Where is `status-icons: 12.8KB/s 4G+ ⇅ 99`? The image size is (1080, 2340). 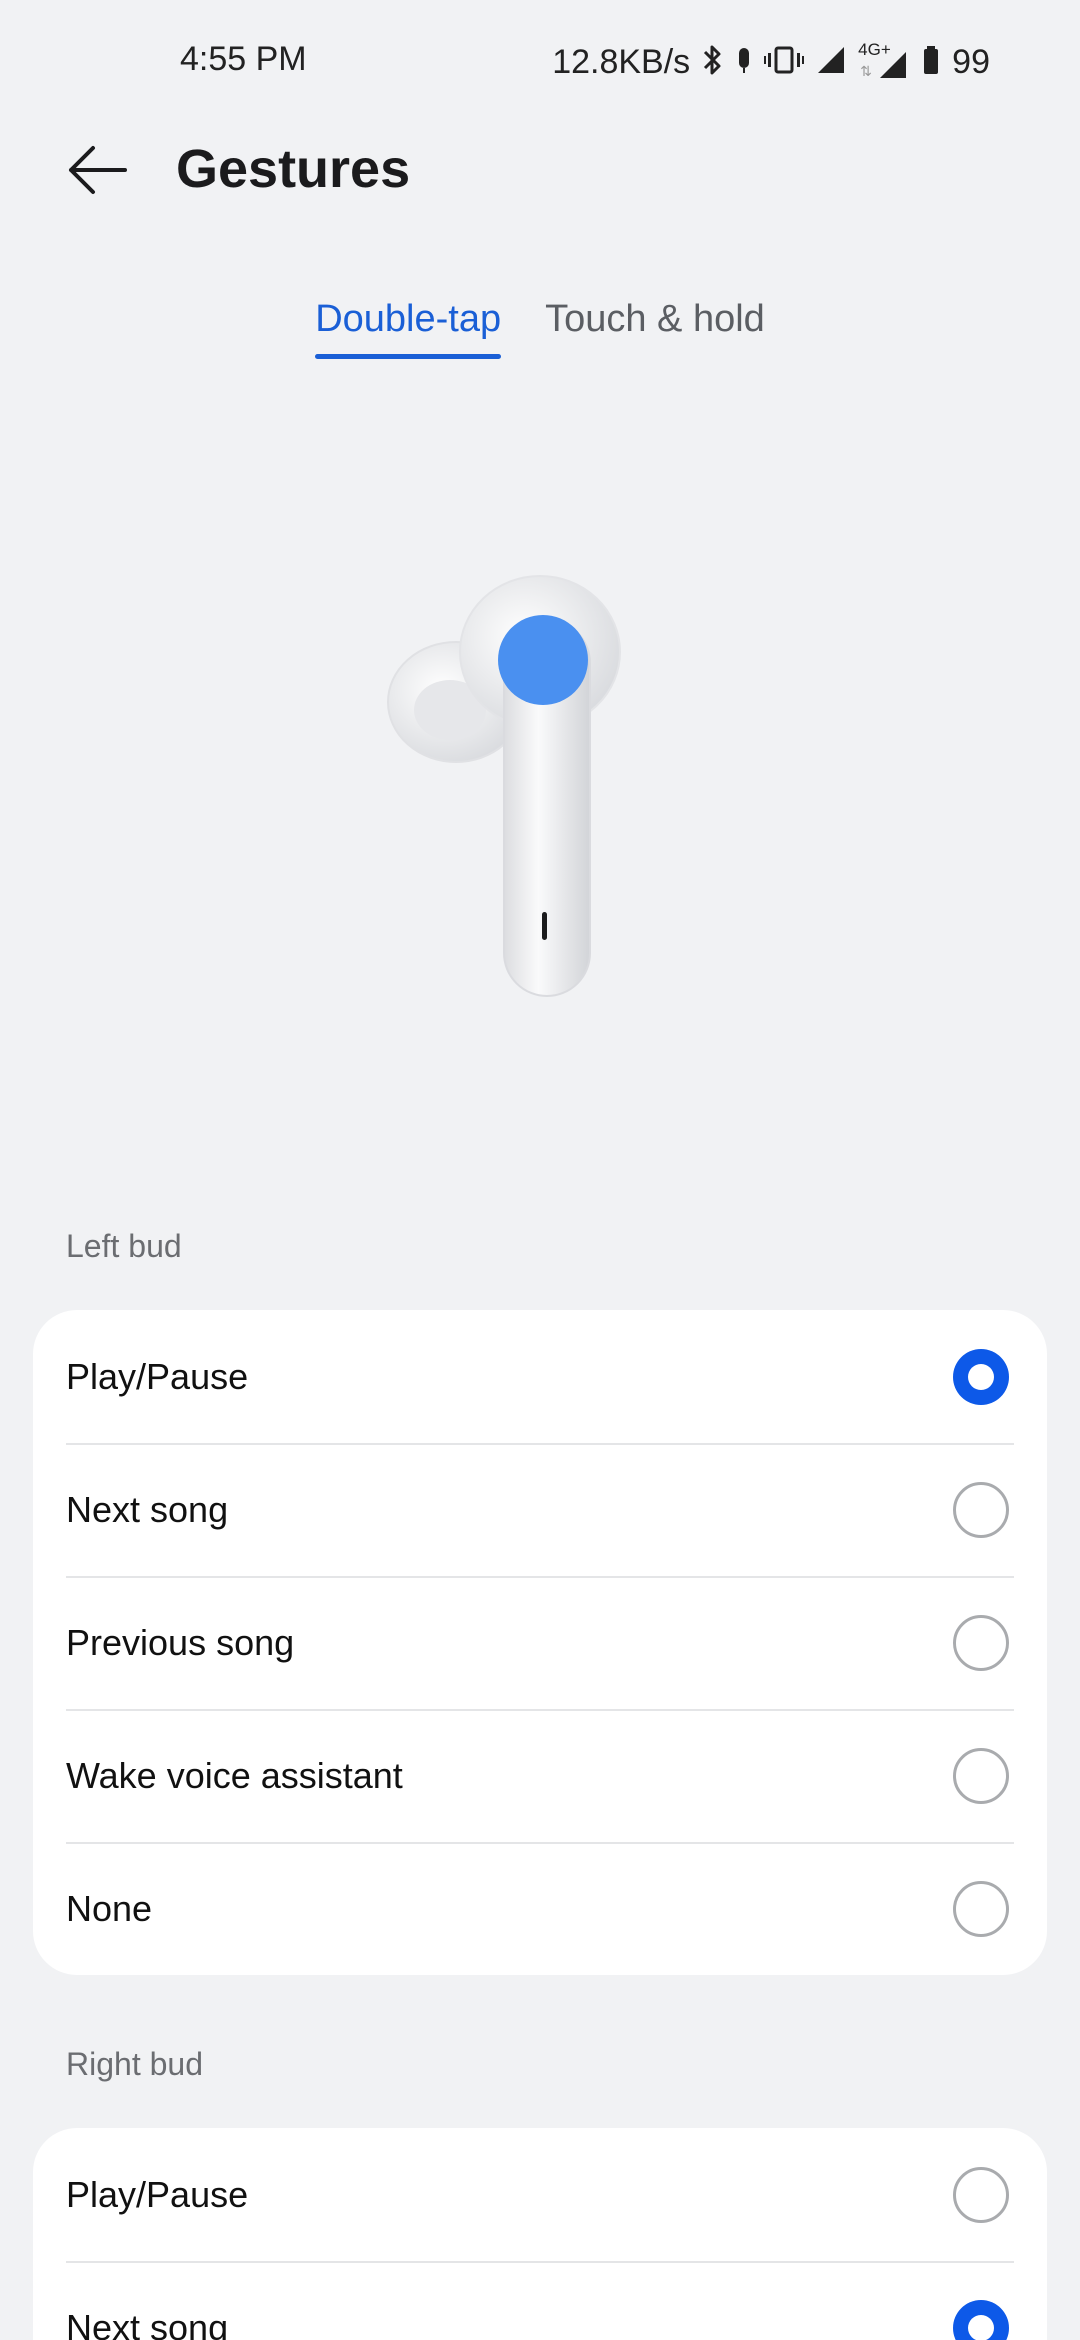 status-icons: 12.8KB/s 4G+ ⇅ 99 is located at coordinates (771, 62).